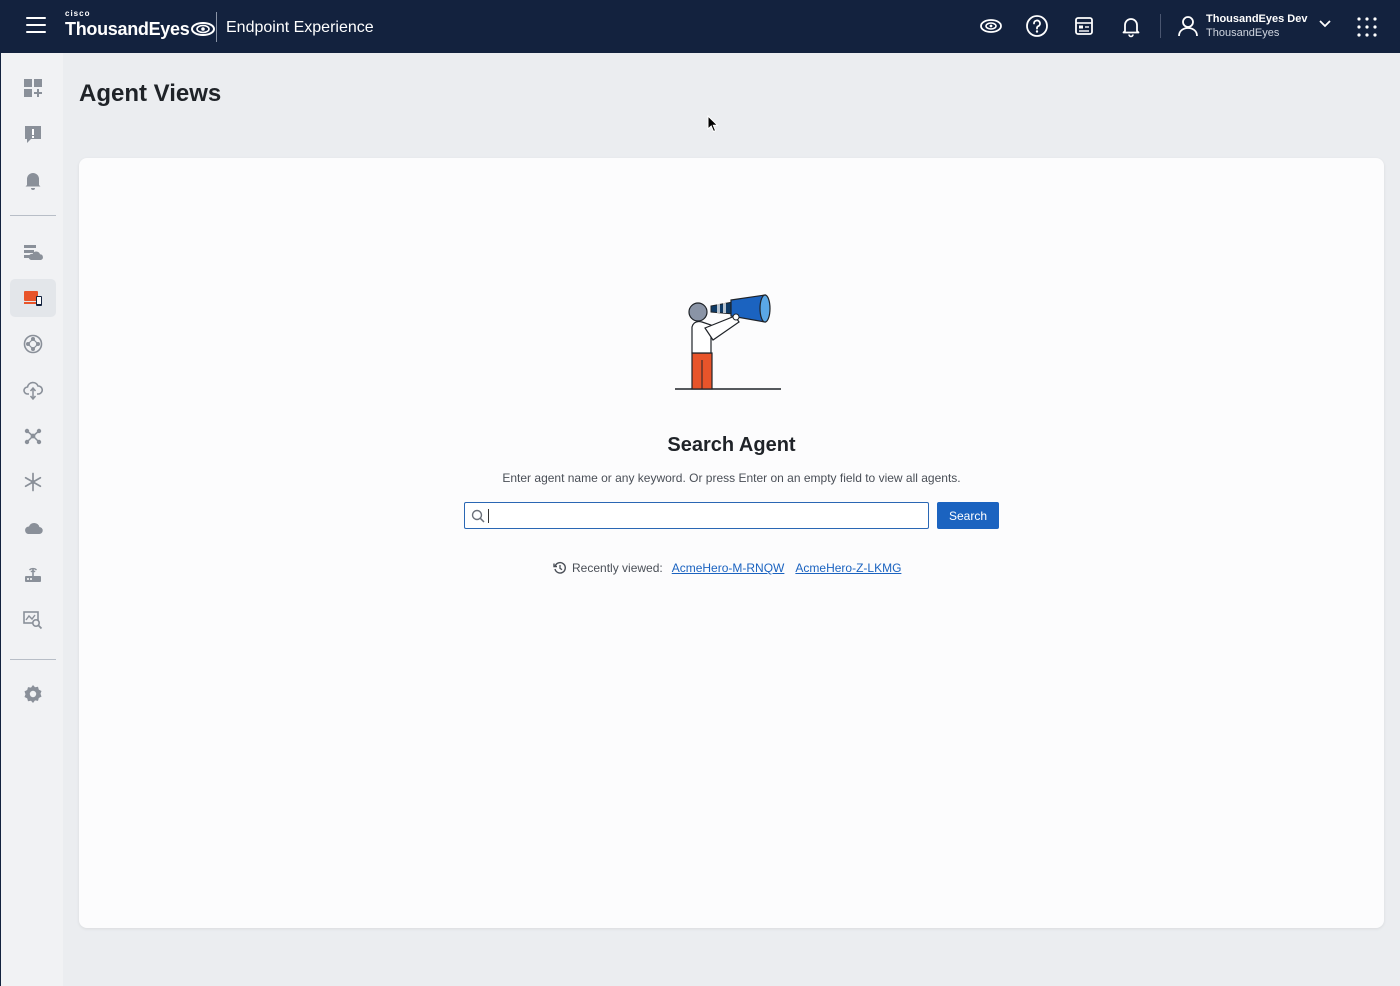 This screenshot has width=1400, height=986. What do you see at coordinates (478, 516) in the screenshot?
I see `search-icon` at bounding box center [478, 516].